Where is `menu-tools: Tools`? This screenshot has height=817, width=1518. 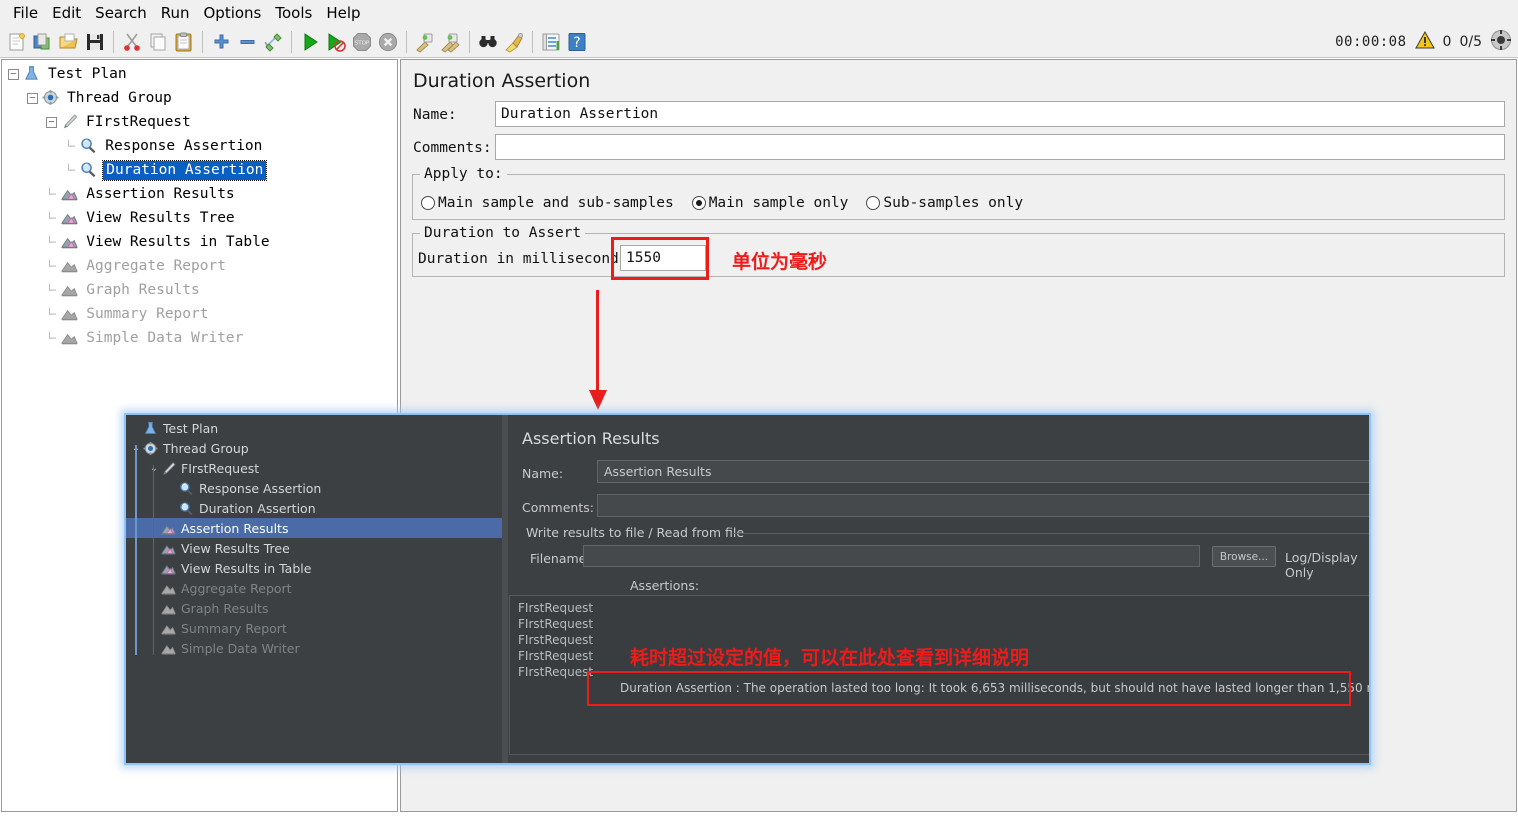 menu-tools: Tools is located at coordinates (293, 13).